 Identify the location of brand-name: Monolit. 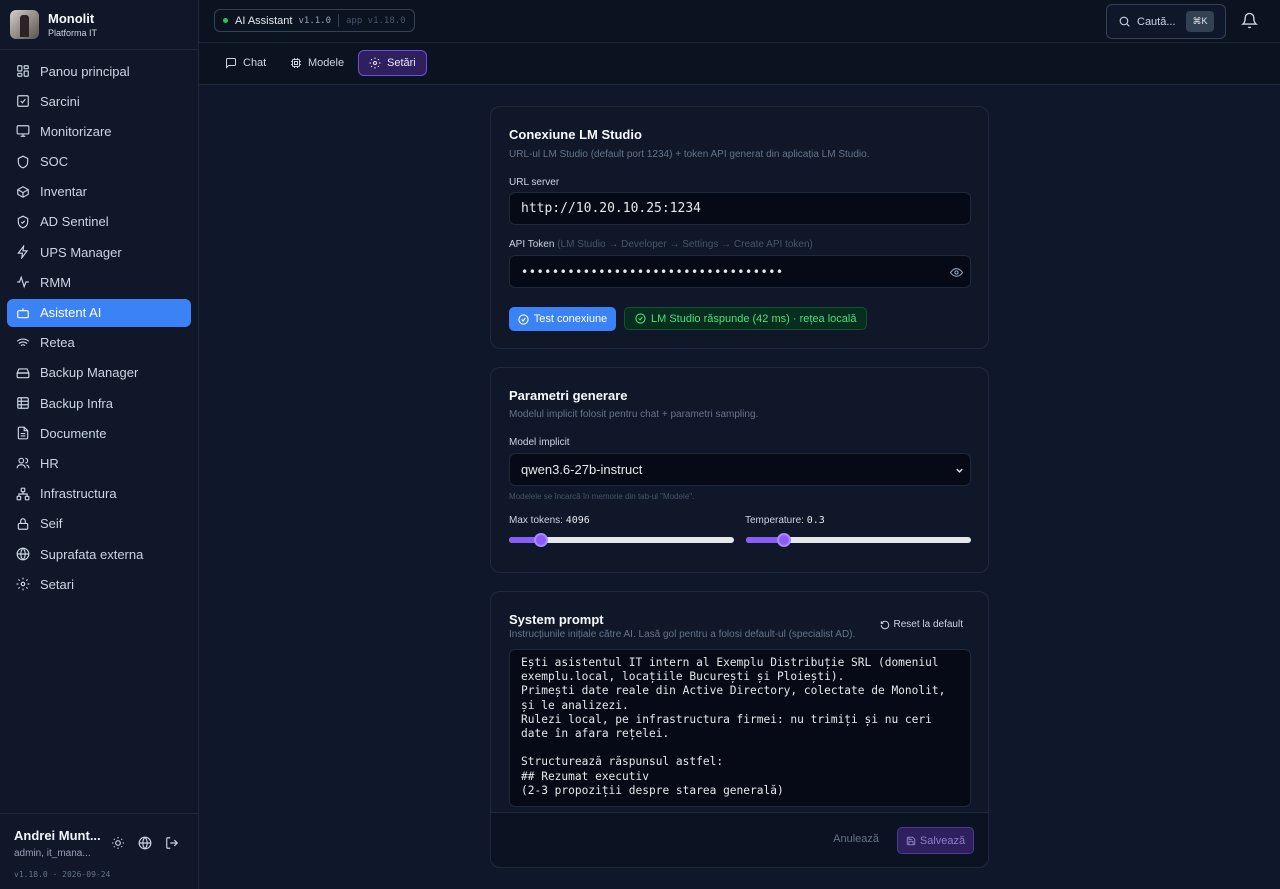
(71, 18).